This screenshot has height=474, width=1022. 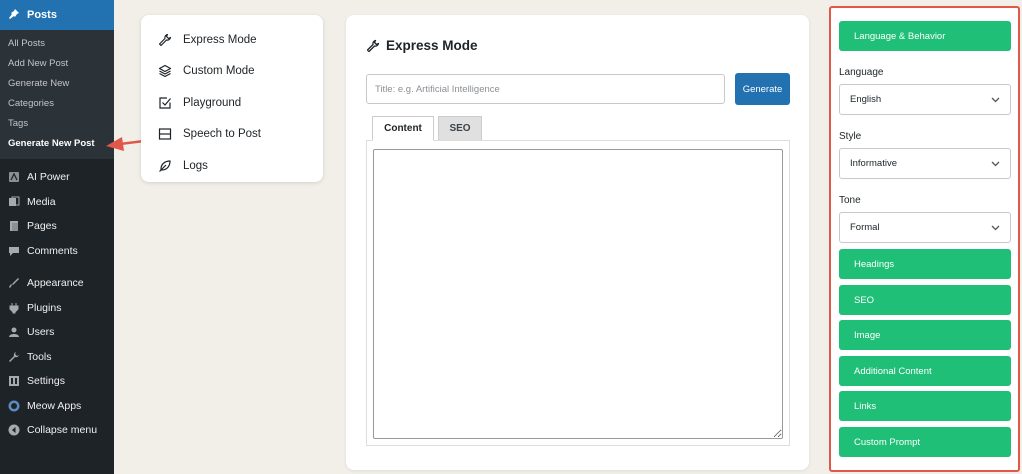 I want to click on custom-prompt-button: Custom Prompt, so click(x=925, y=442).